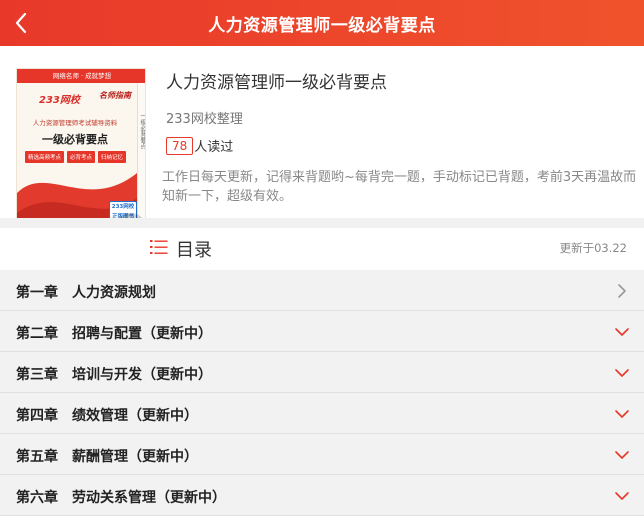  I want to click on cover-main-title: 一级必背要点, so click(75, 139).